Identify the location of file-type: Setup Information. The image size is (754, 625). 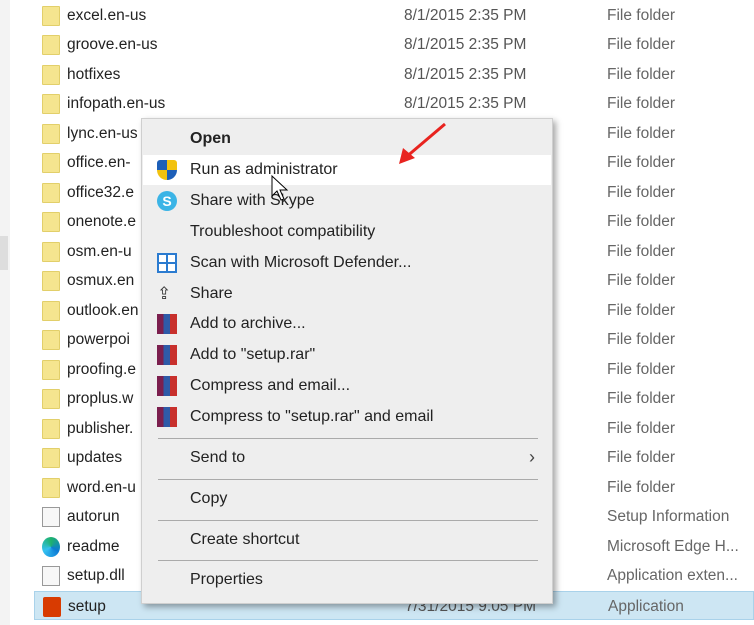
(668, 516).